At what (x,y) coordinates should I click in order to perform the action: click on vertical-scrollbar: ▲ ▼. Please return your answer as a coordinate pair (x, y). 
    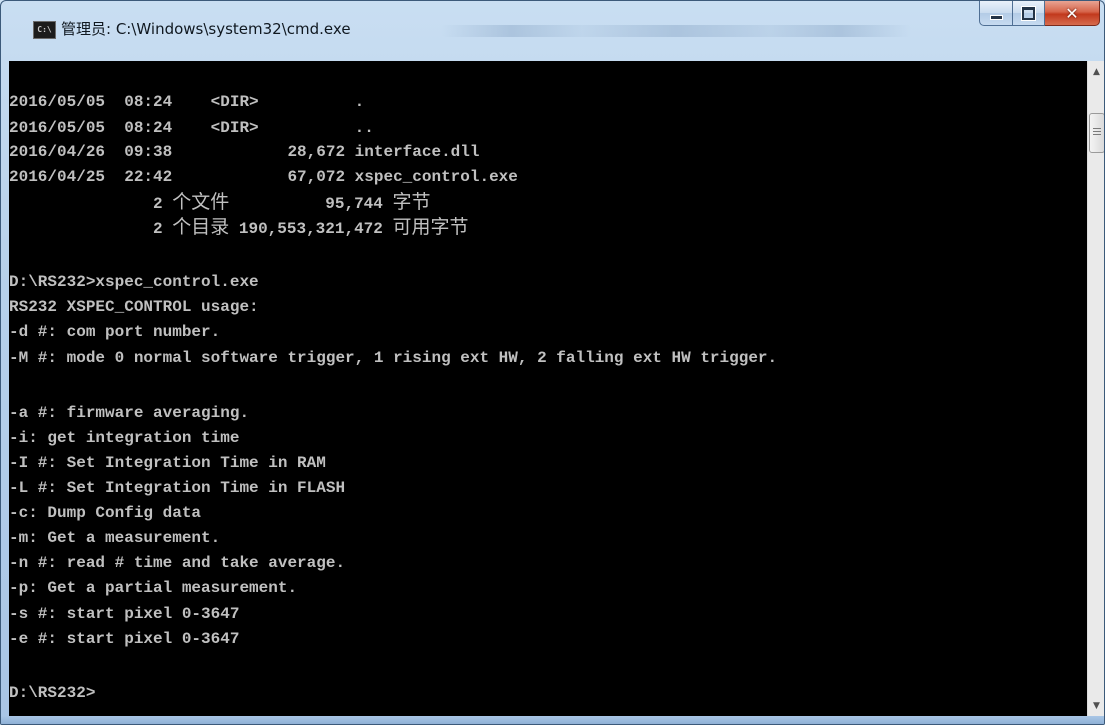
    Looking at the image, I should click on (1095, 388).